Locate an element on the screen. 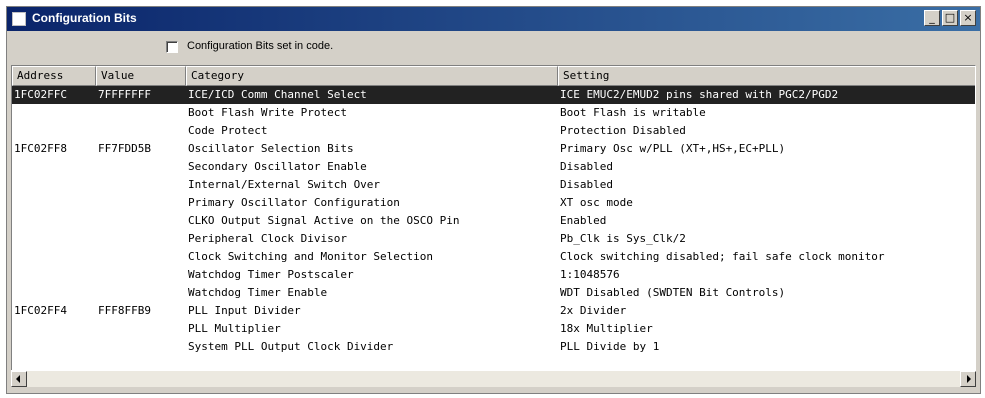 This screenshot has width=985, height=398. cell-category: Secondary Oscillator Enable is located at coordinates (277, 166).